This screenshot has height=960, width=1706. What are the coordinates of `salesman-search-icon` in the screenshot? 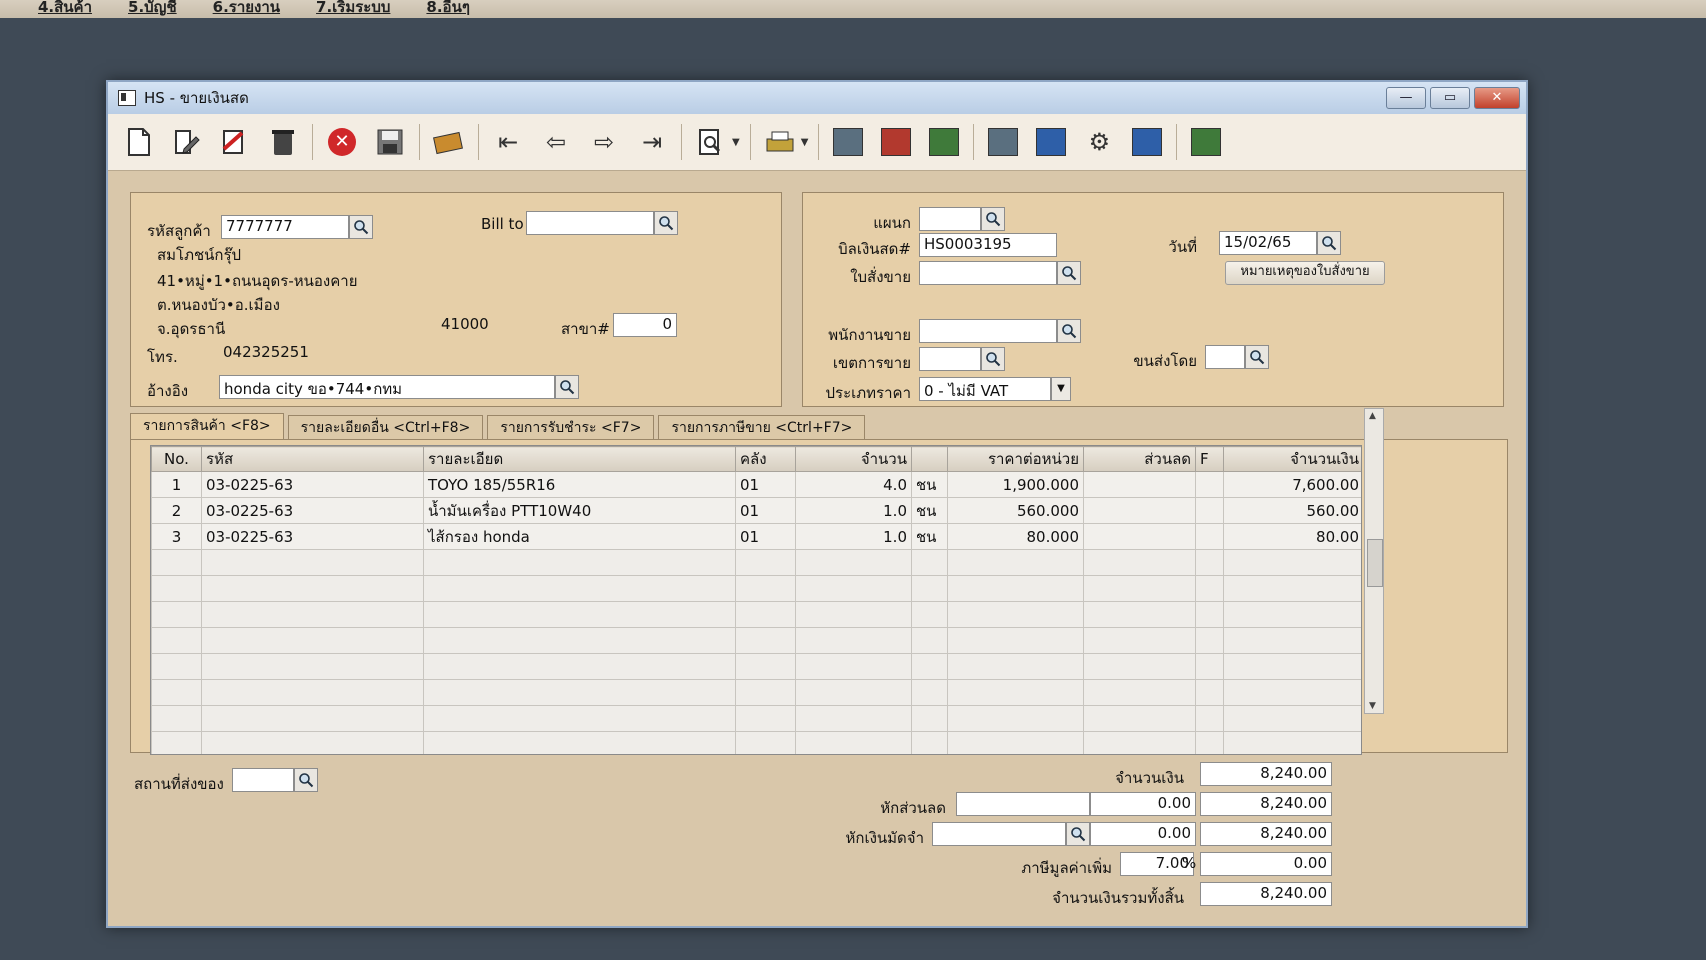 It's located at (1069, 331).